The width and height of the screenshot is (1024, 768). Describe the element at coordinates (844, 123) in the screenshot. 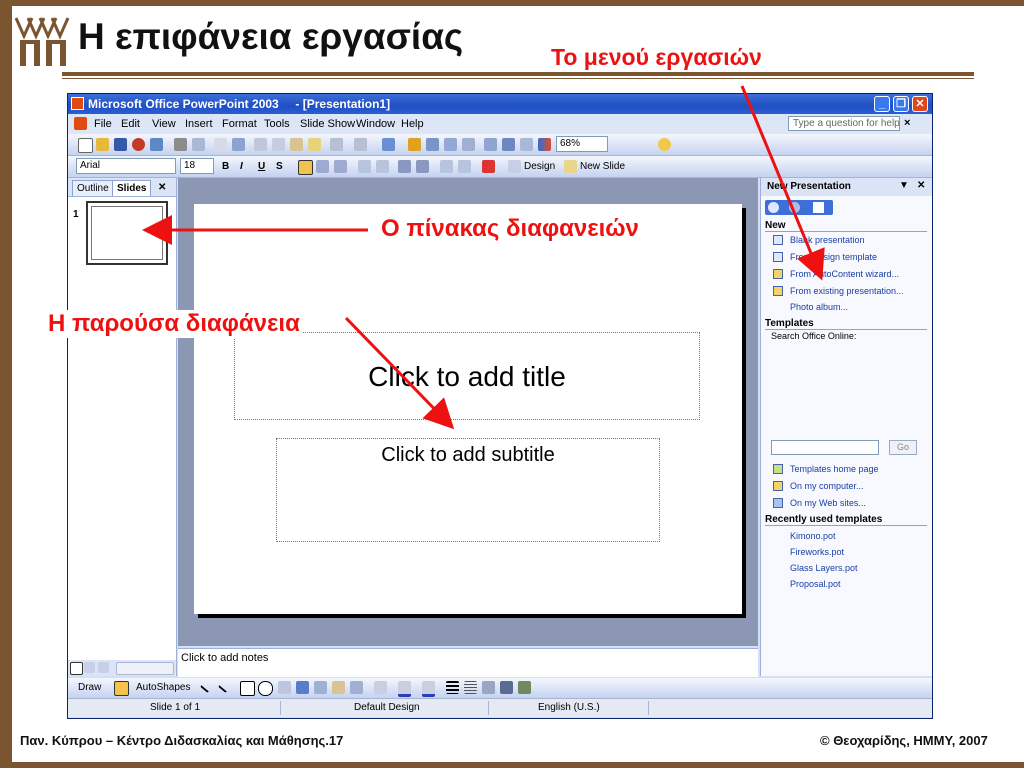

I see `help-search-input: Type a question for help` at that location.